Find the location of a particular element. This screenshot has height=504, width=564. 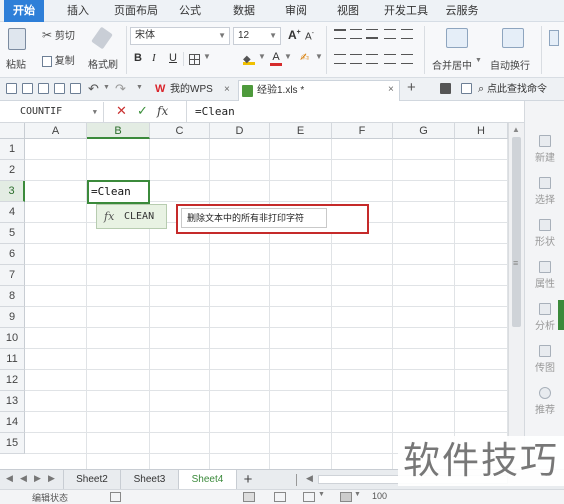

print-icon is located at coordinates (59, 88).